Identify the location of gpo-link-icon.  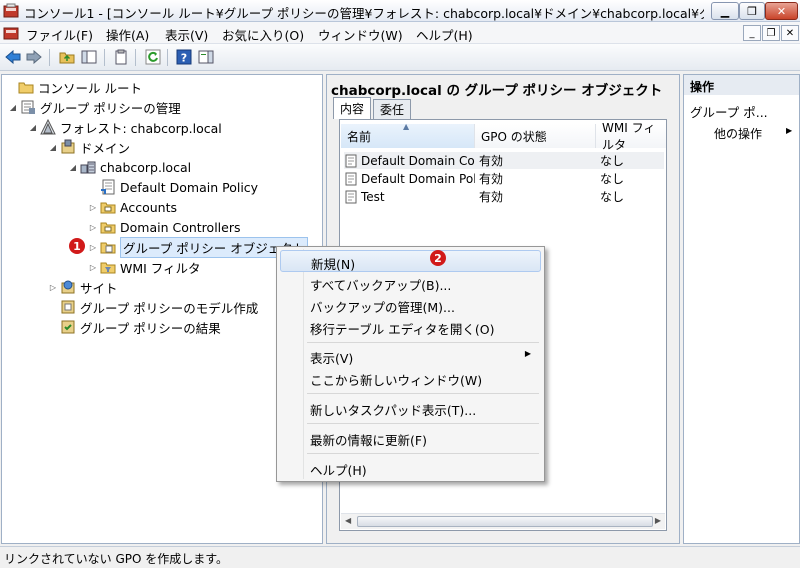
(108, 187).